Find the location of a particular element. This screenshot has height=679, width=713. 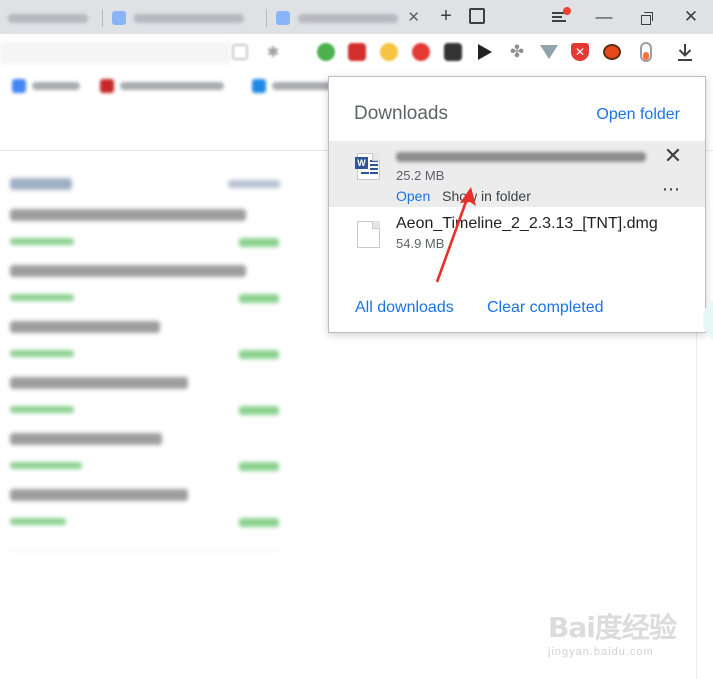

toggle-extension-icon is located at coordinates (646, 52).